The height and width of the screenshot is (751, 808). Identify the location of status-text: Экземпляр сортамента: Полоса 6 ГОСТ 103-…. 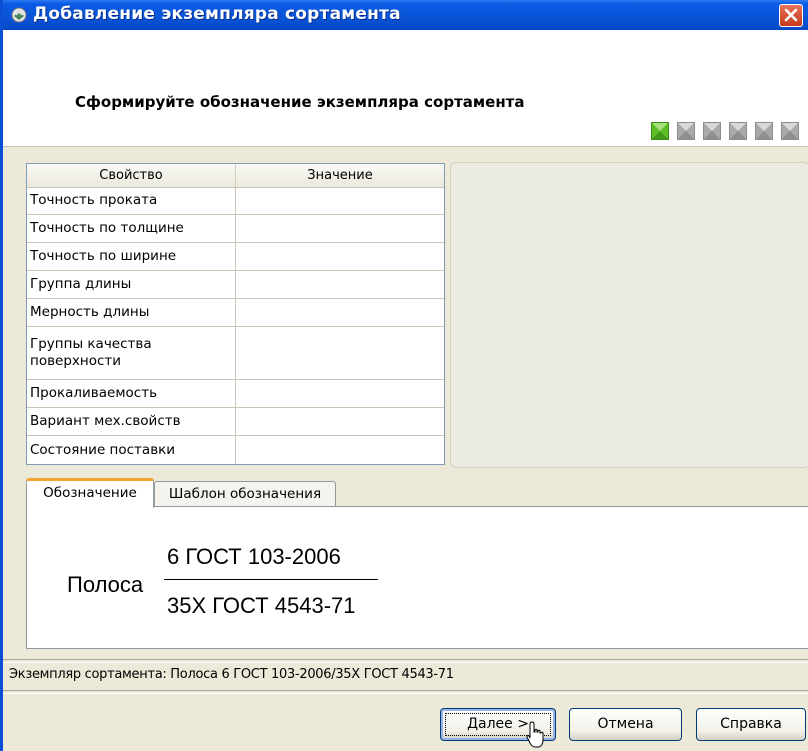
(231, 674).